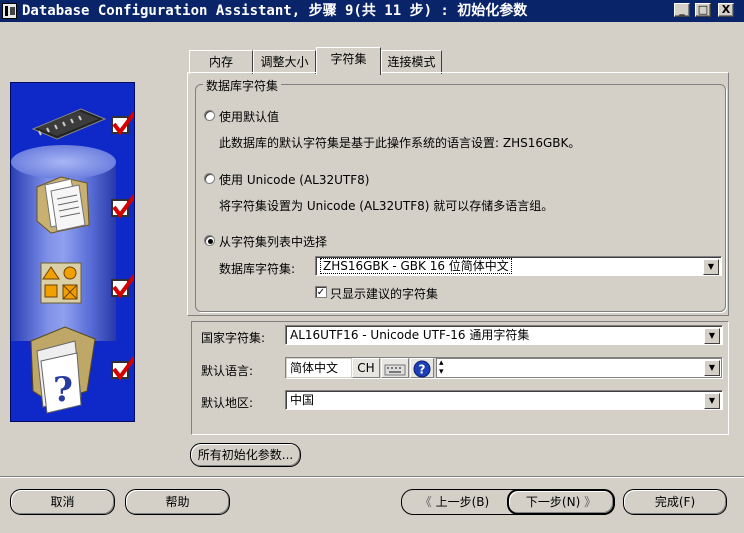  I want to click on shapes-icon, so click(61, 283).